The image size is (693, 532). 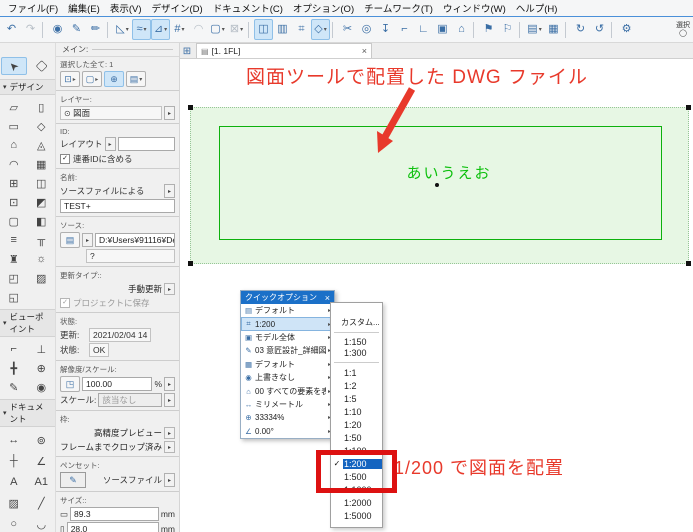 What do you see at coordinates (117, 289) in the screenshot?
I see `update-type-value: 手動更新 ▸` at bounding box center [117, 289].